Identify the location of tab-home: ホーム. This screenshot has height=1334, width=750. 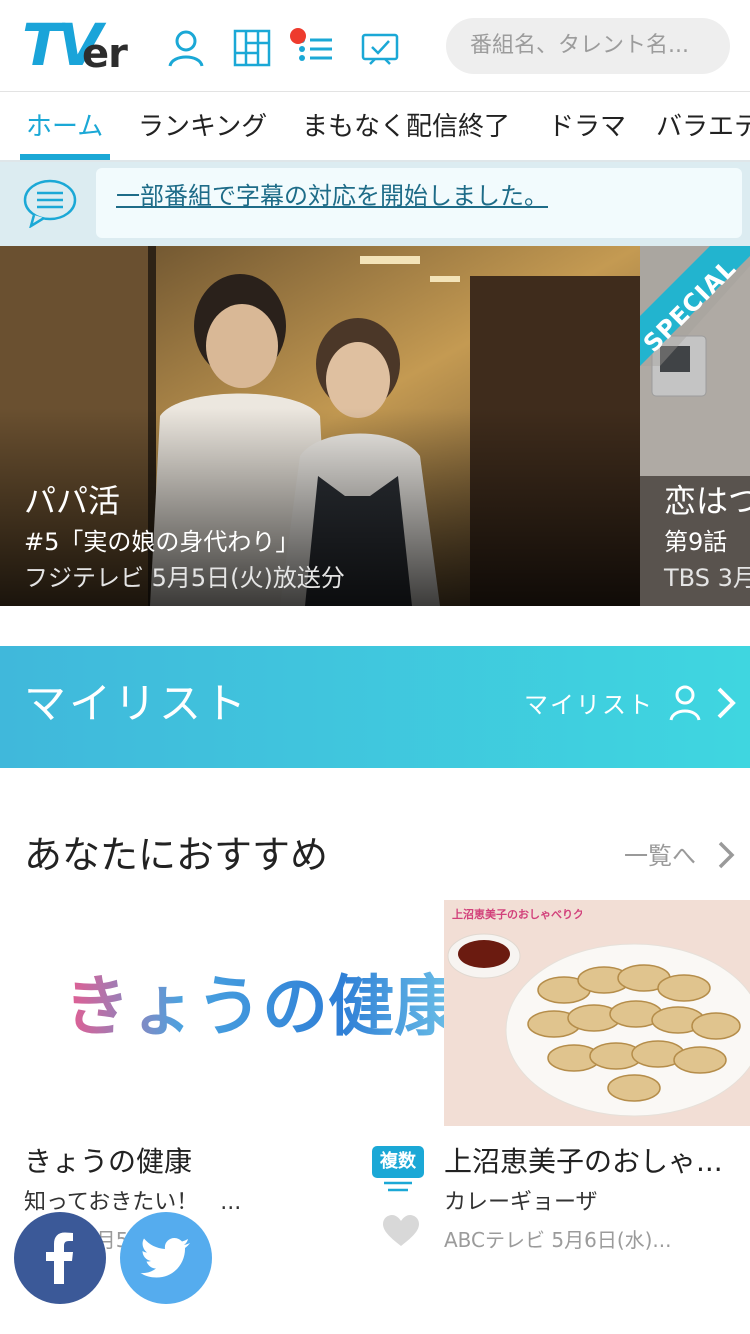
(64, 126).